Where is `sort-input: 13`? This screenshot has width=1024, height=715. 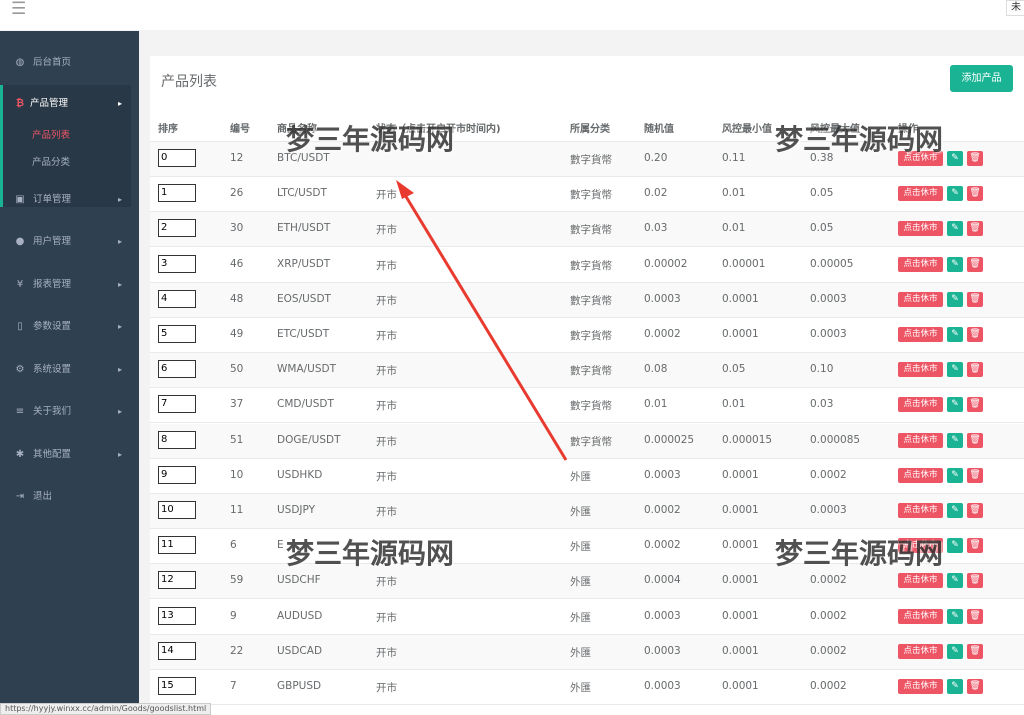
sort-input: 13 is located at coordinates (177, 615).